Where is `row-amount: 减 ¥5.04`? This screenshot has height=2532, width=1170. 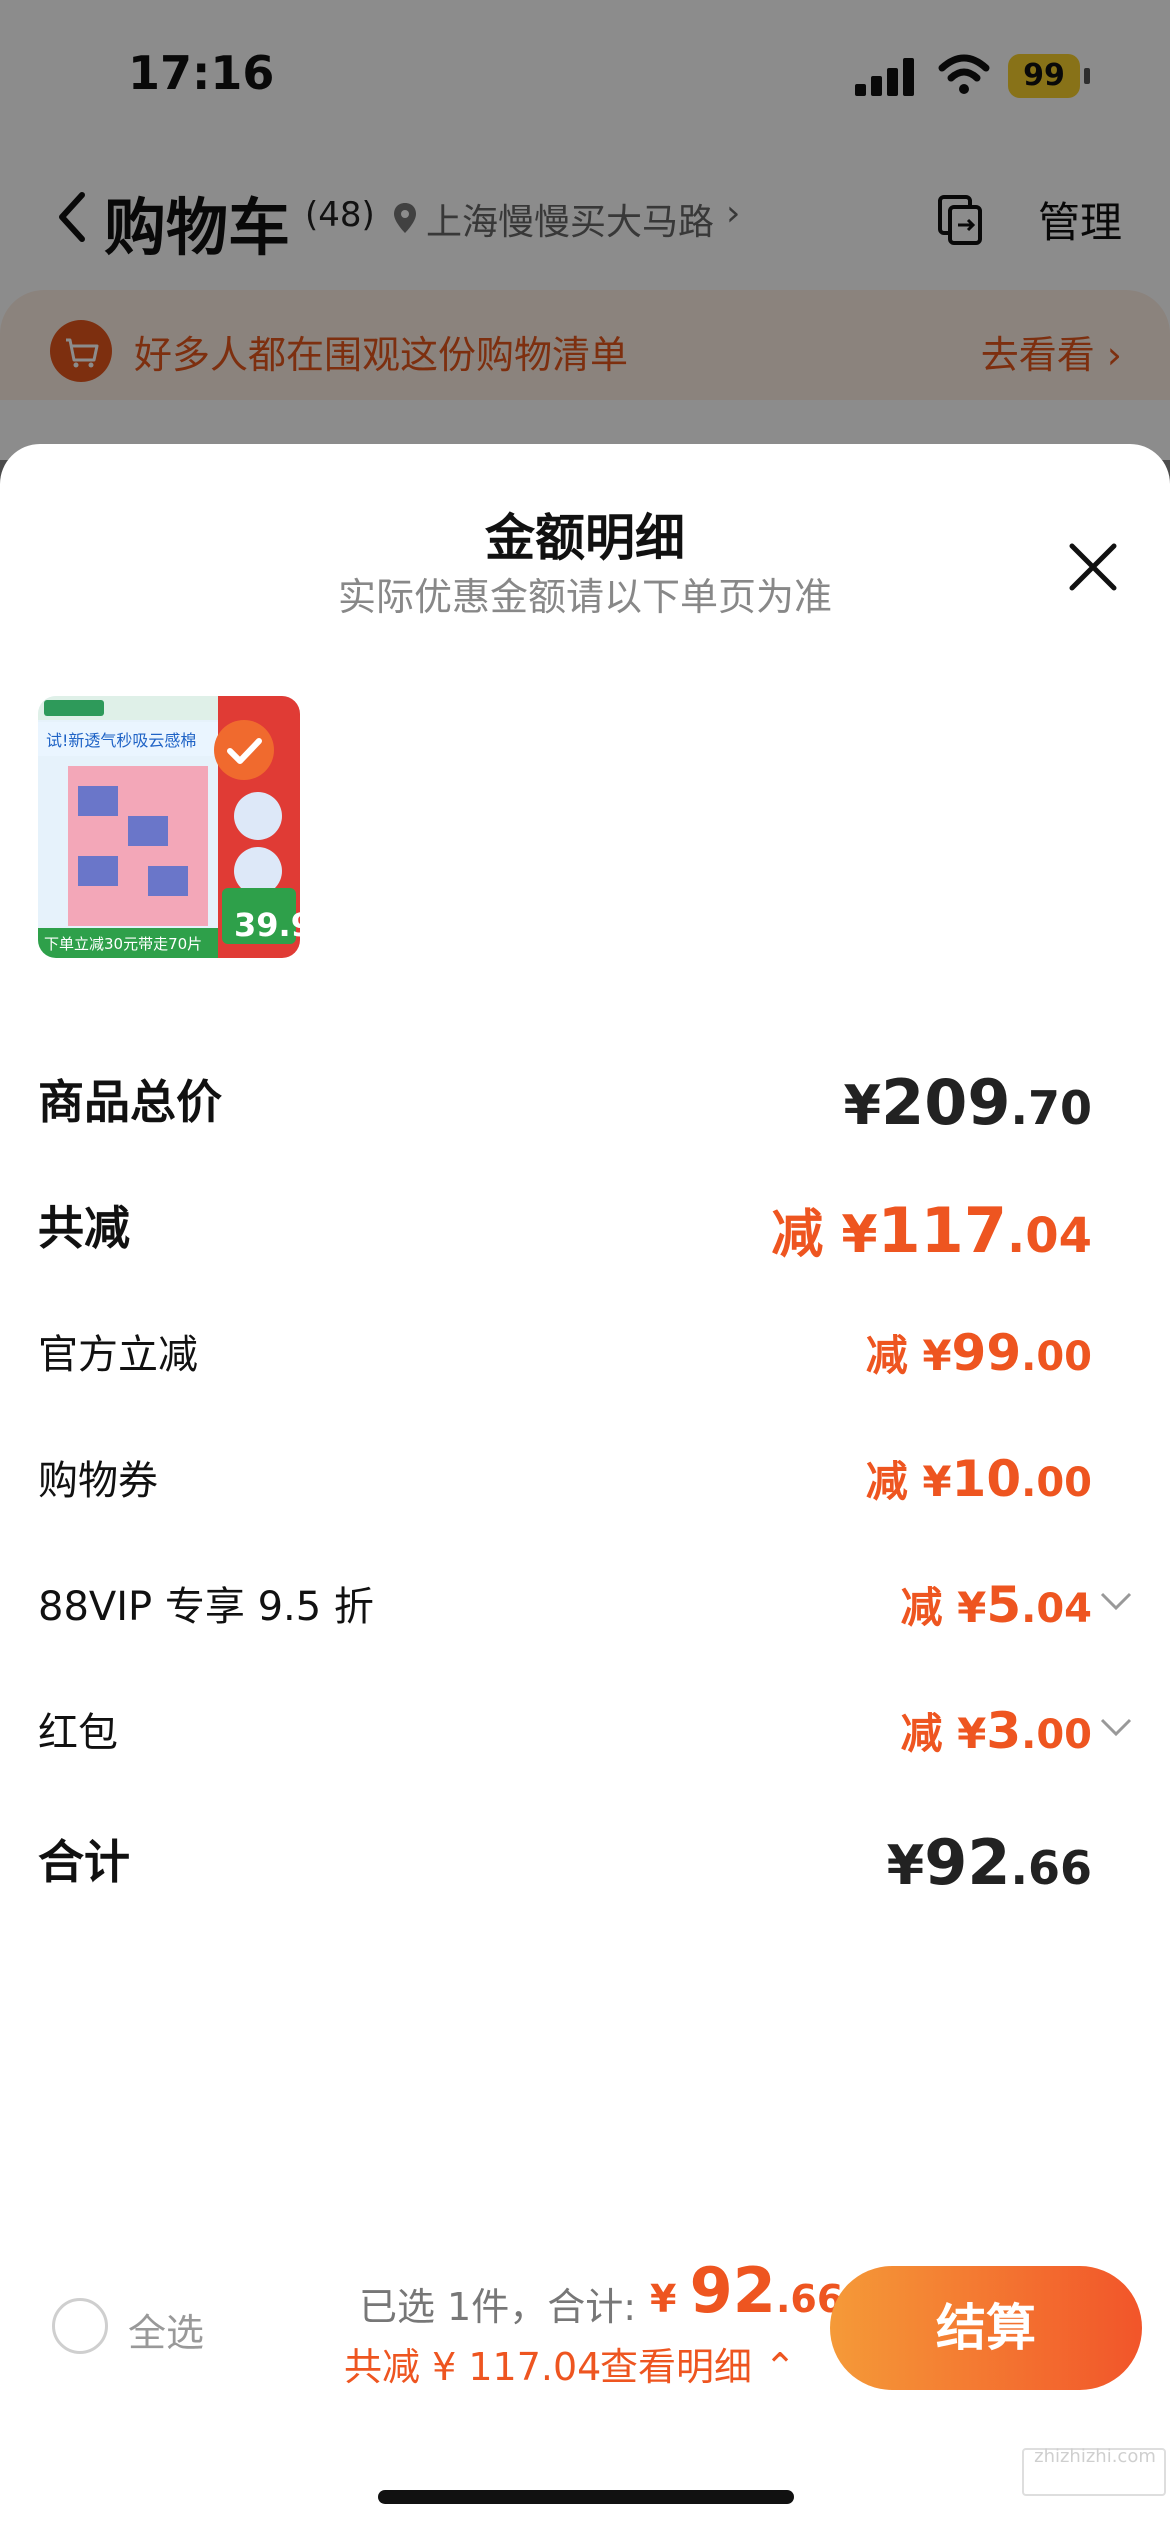 row-amount: 减 ¥5.04 is located at coordinates (996, 1605).